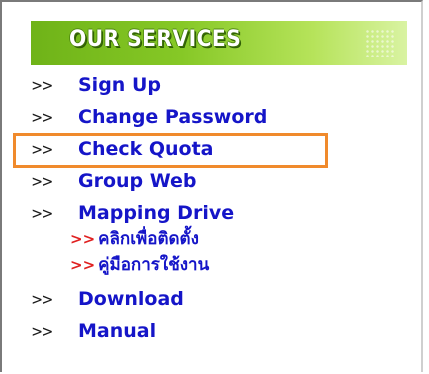  I want to click on group-web-link: Group Web, so click(137, 181).